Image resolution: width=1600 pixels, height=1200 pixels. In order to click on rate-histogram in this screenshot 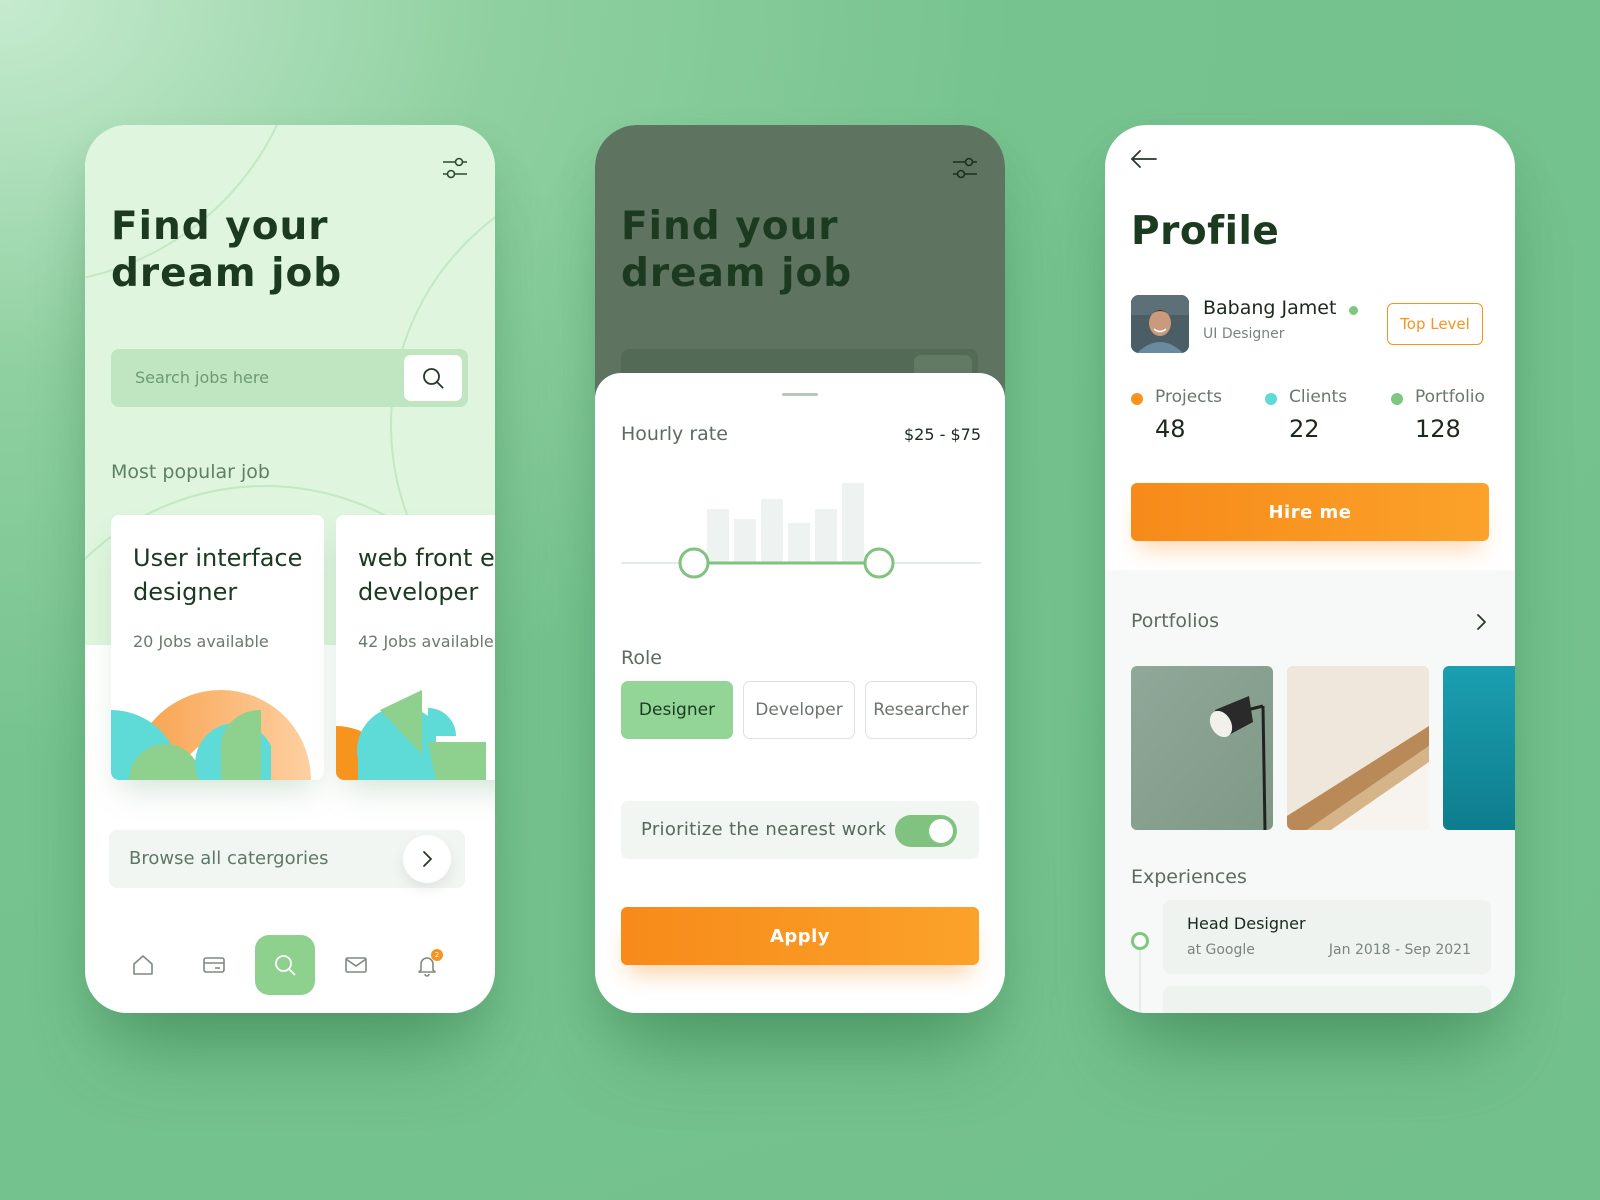, I will do `click(801, 531)`.